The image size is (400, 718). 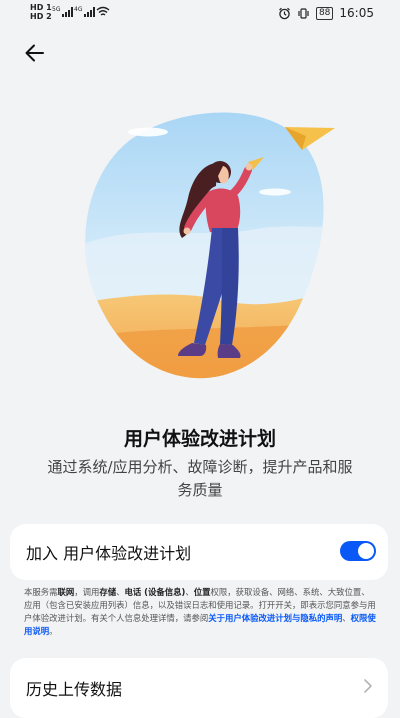 I want to click on join-program-label: 加入 用户体验改进计划, so click(x=109, y=553).